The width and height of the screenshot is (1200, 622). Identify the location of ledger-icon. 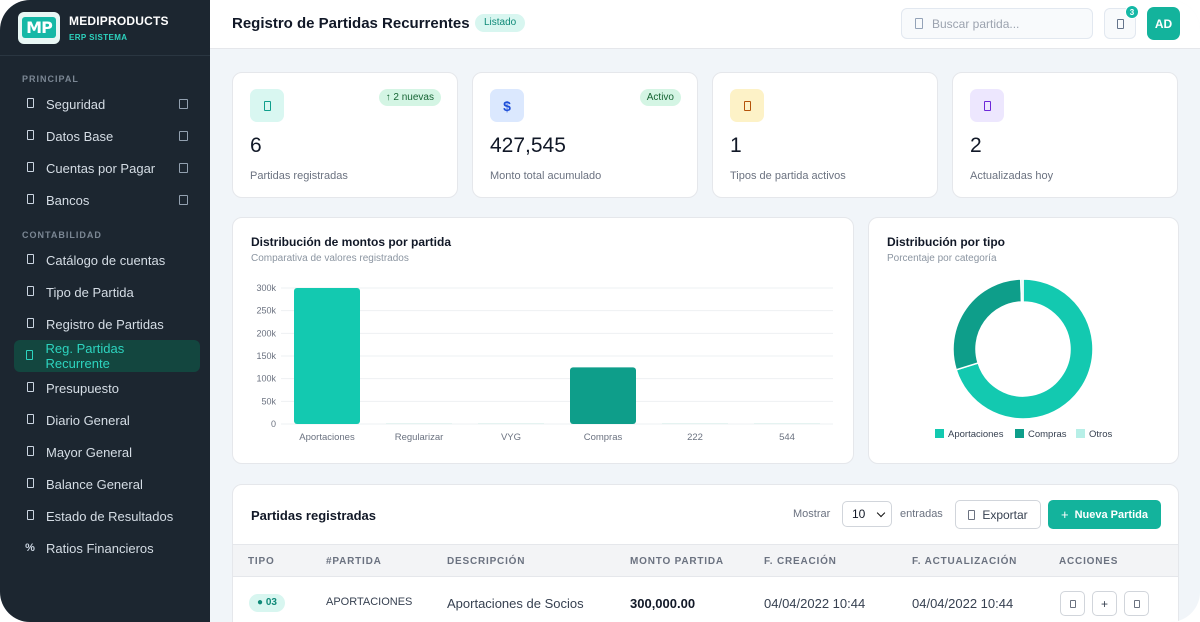
(30, 324).